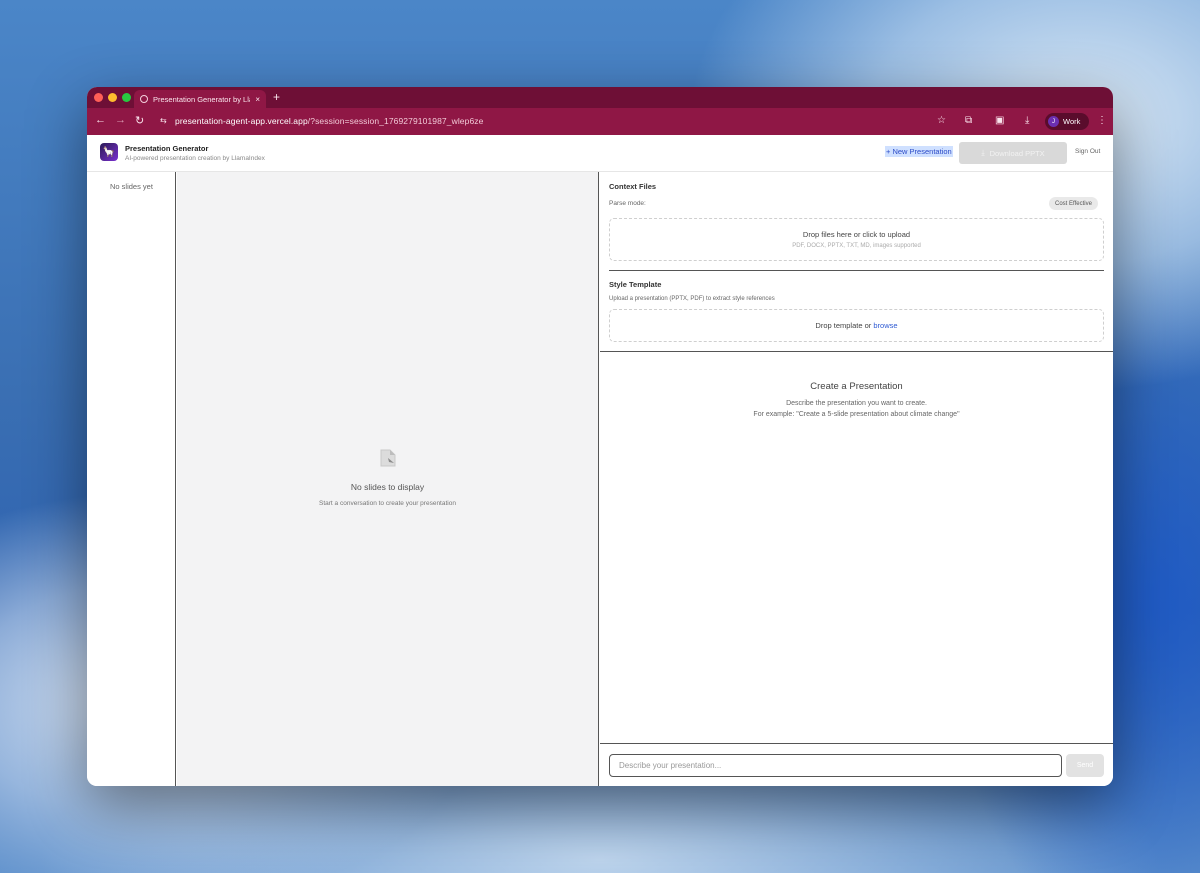 Image resolution: width=1200 pixels, height=873 pixels. I want to click on presentation-prompt-input, so click(835, 765).